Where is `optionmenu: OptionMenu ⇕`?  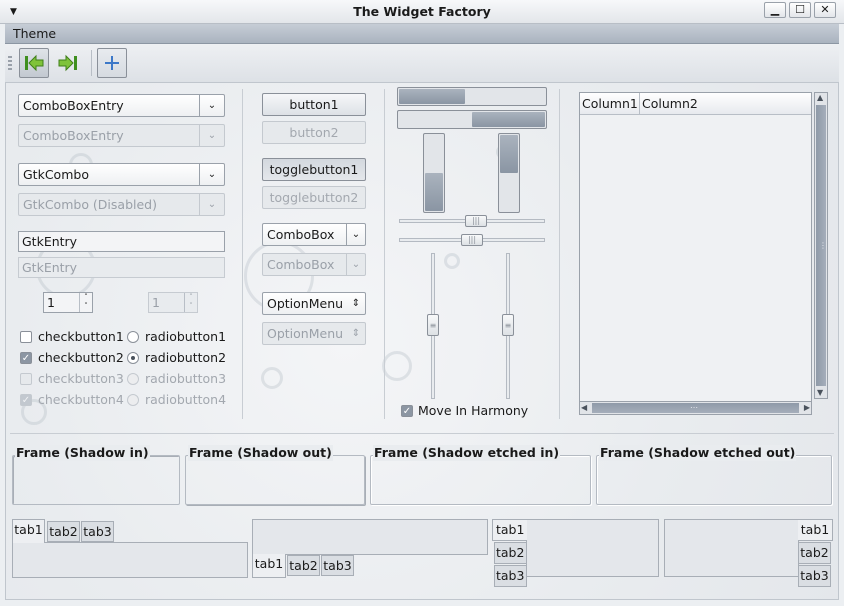 optionmenu: OptionMenu ⇕ is located at coordinates (314, 303).